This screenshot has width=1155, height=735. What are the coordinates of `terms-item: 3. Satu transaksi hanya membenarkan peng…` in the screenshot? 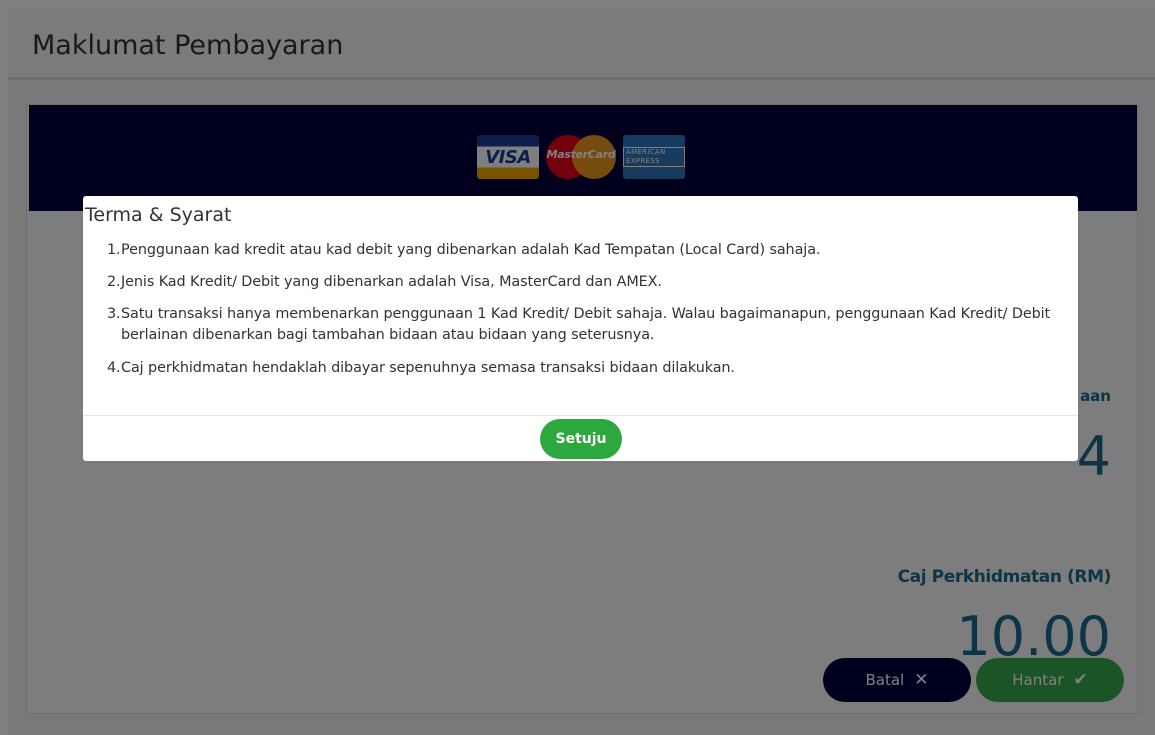 It's located at (587, 325).